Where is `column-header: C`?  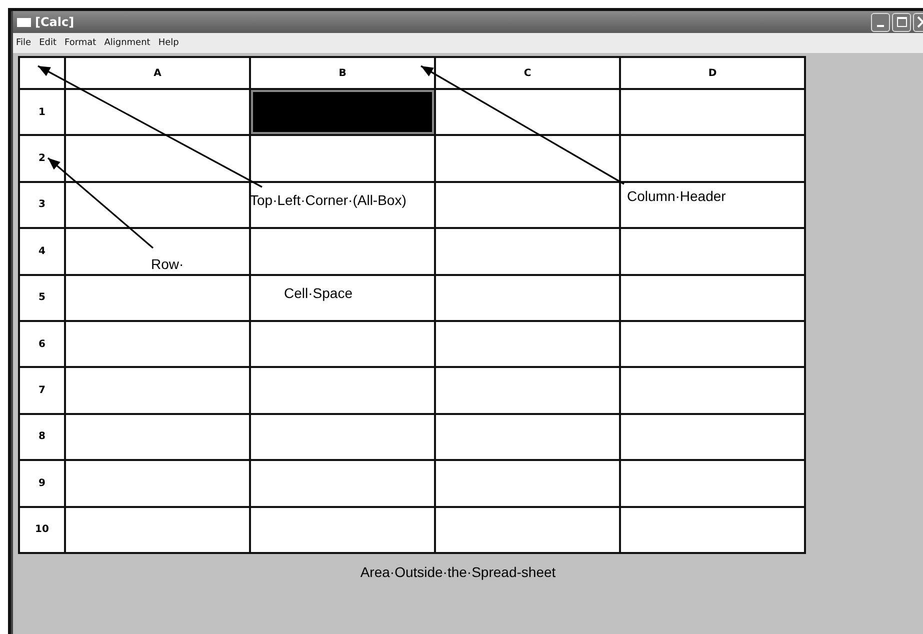
column-header: C is located at coordinates (527, 73).